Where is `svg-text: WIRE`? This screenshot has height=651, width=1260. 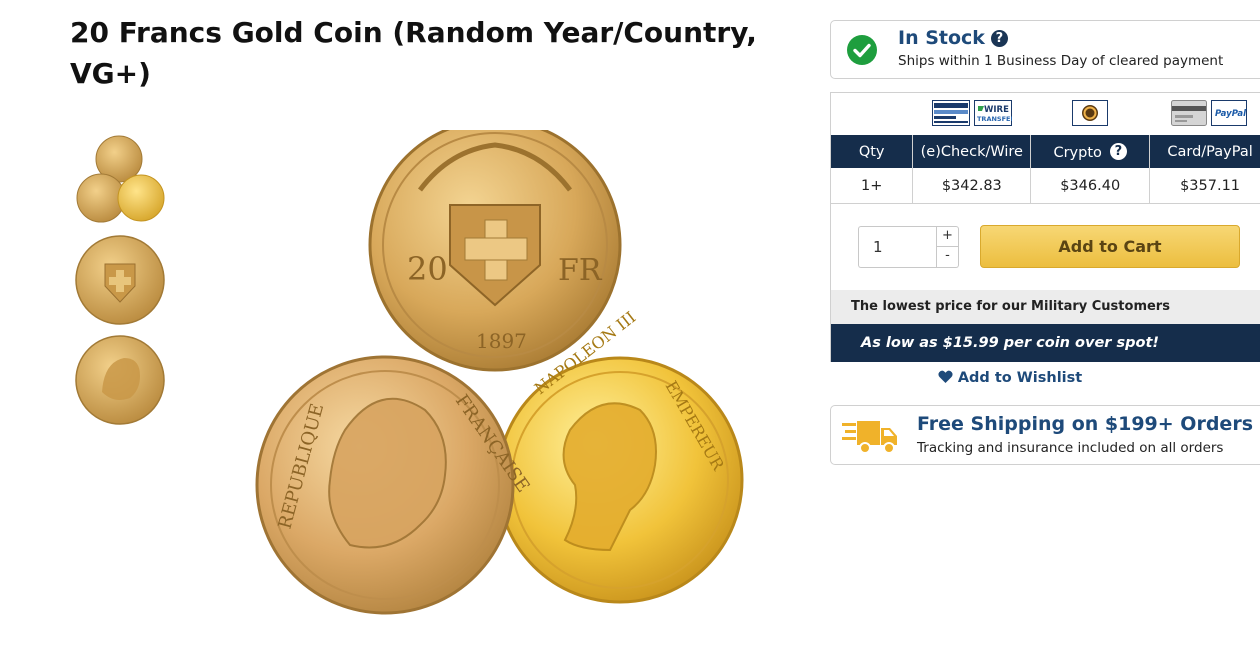 svg-text: WIRE is located at coordinates (996, 110).